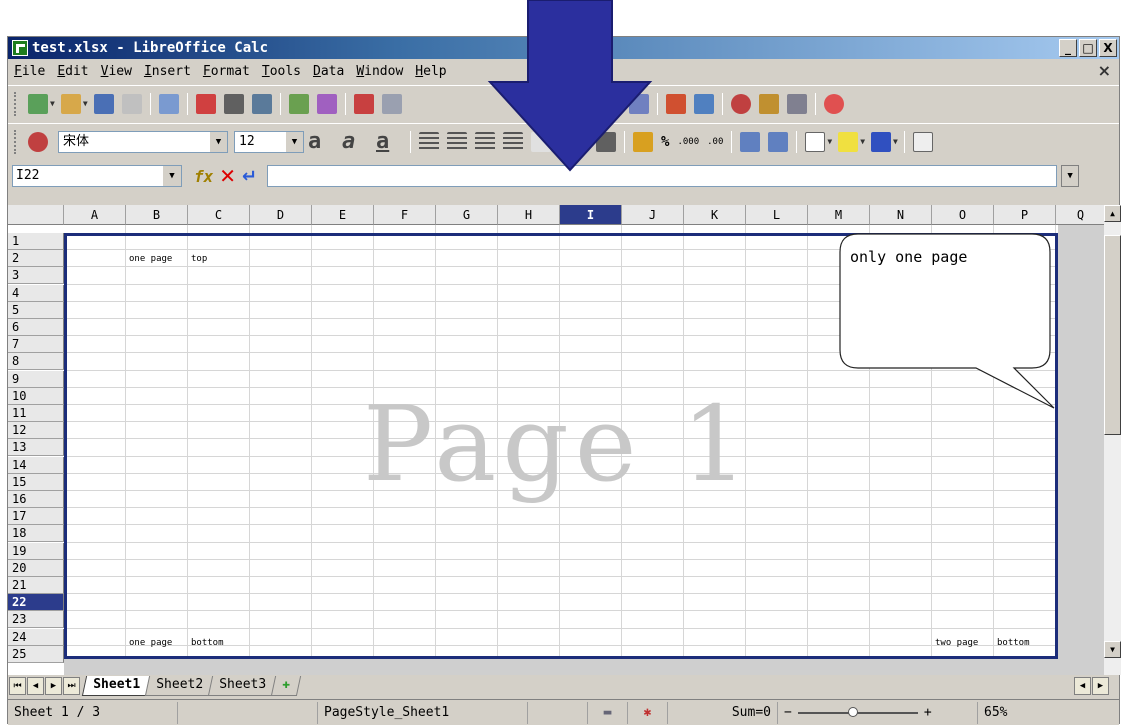  Describe the element at coordinates (423, 712) in the screenshot. I see `status-page-style: PageStyle_Sheet1` at that location.